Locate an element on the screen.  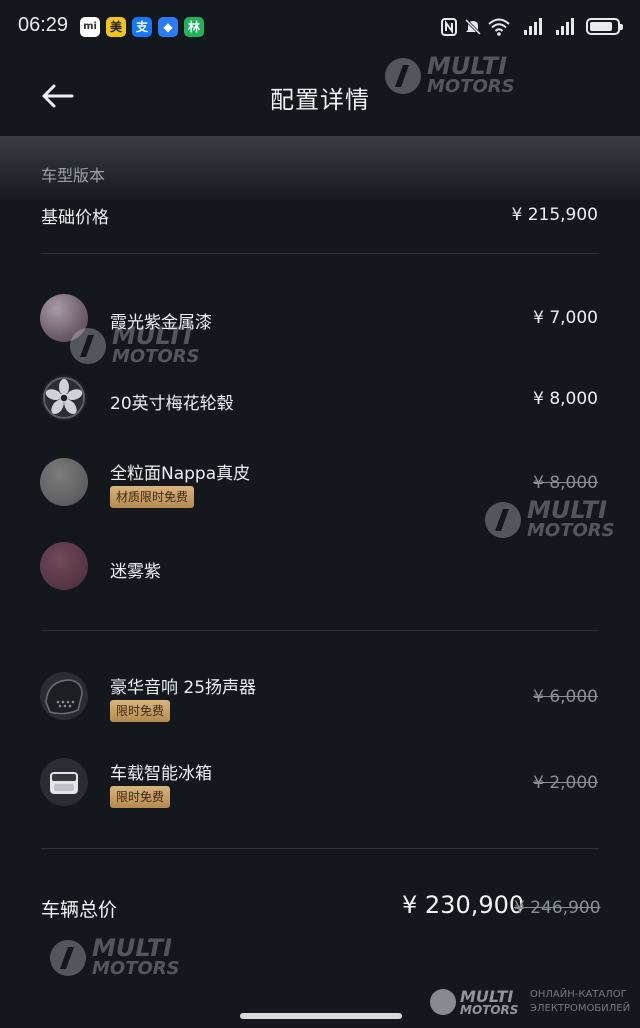
signal-1-icon is located at coordinates (533, 26).